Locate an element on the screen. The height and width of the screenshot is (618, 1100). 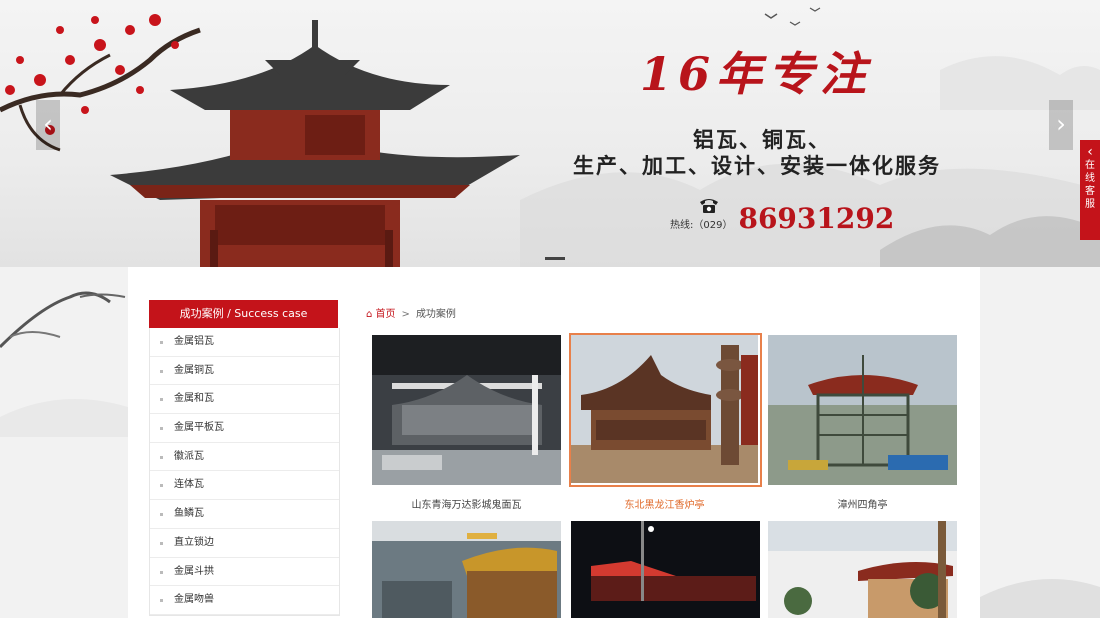
chevron-right-icon: › is located at coordinates (1061, 124).